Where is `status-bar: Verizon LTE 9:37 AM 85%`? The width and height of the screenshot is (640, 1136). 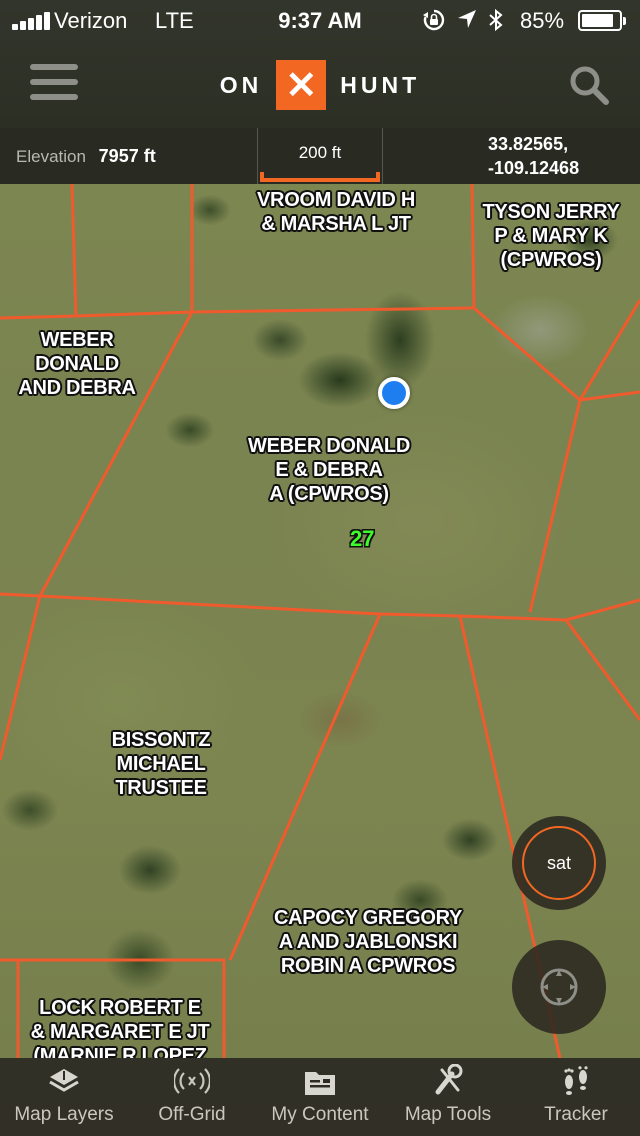 status-bar: Verizon LTE 9:37 AM 85% is located at coordinates (320, 20).